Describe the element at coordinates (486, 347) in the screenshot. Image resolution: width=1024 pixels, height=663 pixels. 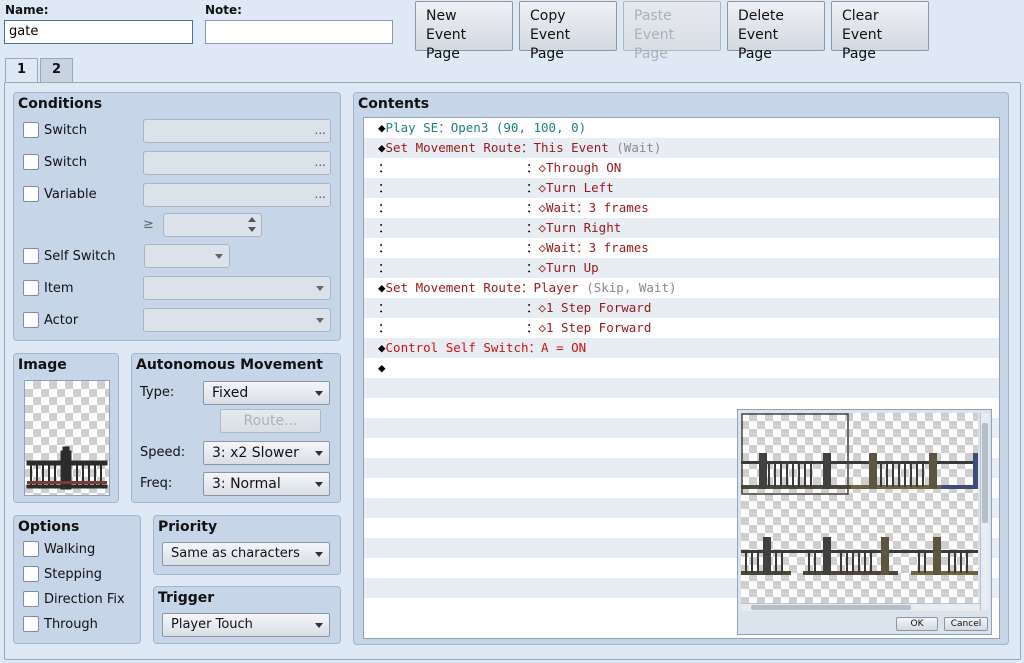
I see `command-text: Control Self Switch：A = ON` at that location.